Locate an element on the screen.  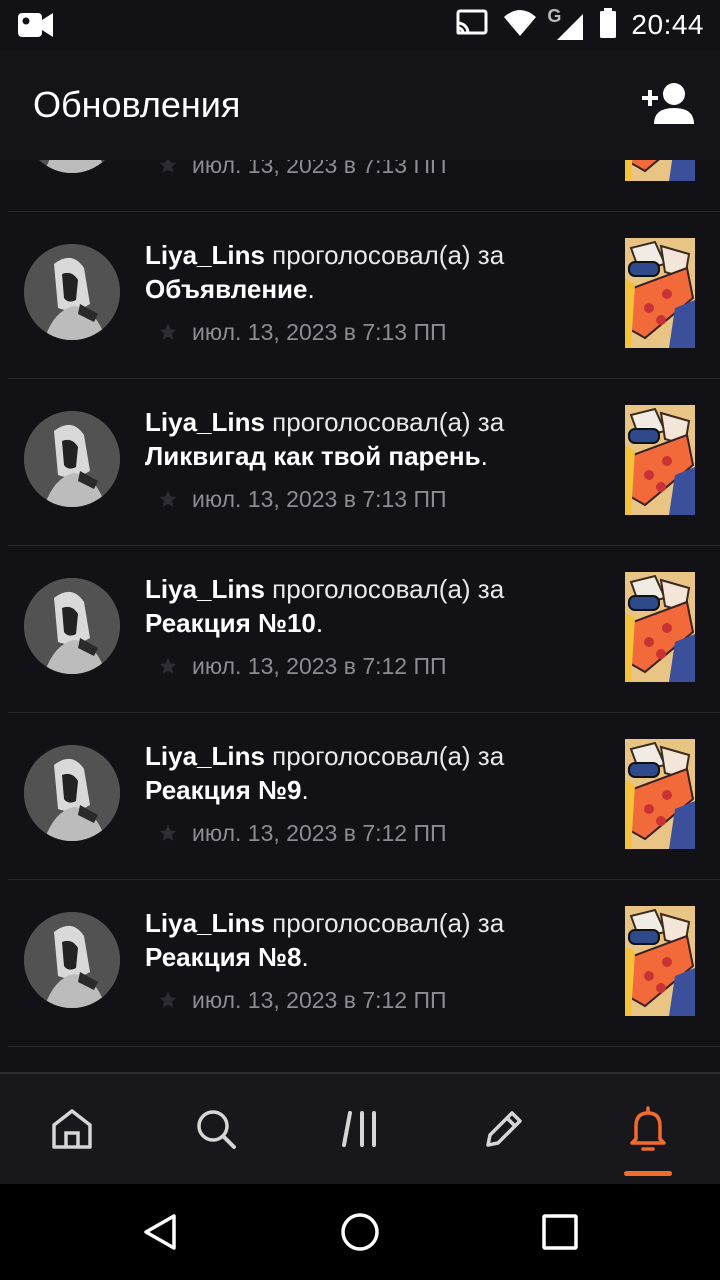
search-icon is located at coordinates (216, 1129).